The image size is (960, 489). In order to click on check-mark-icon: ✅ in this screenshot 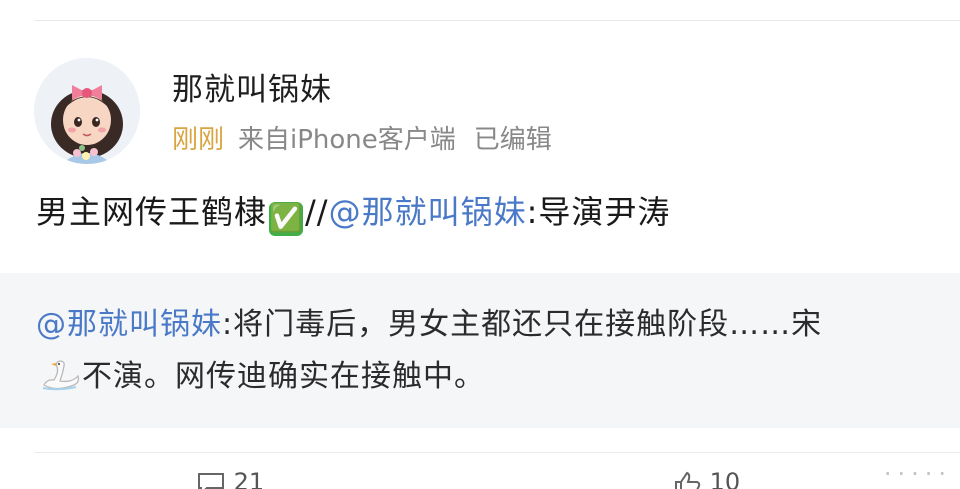, I will do `click(286, 219)`.